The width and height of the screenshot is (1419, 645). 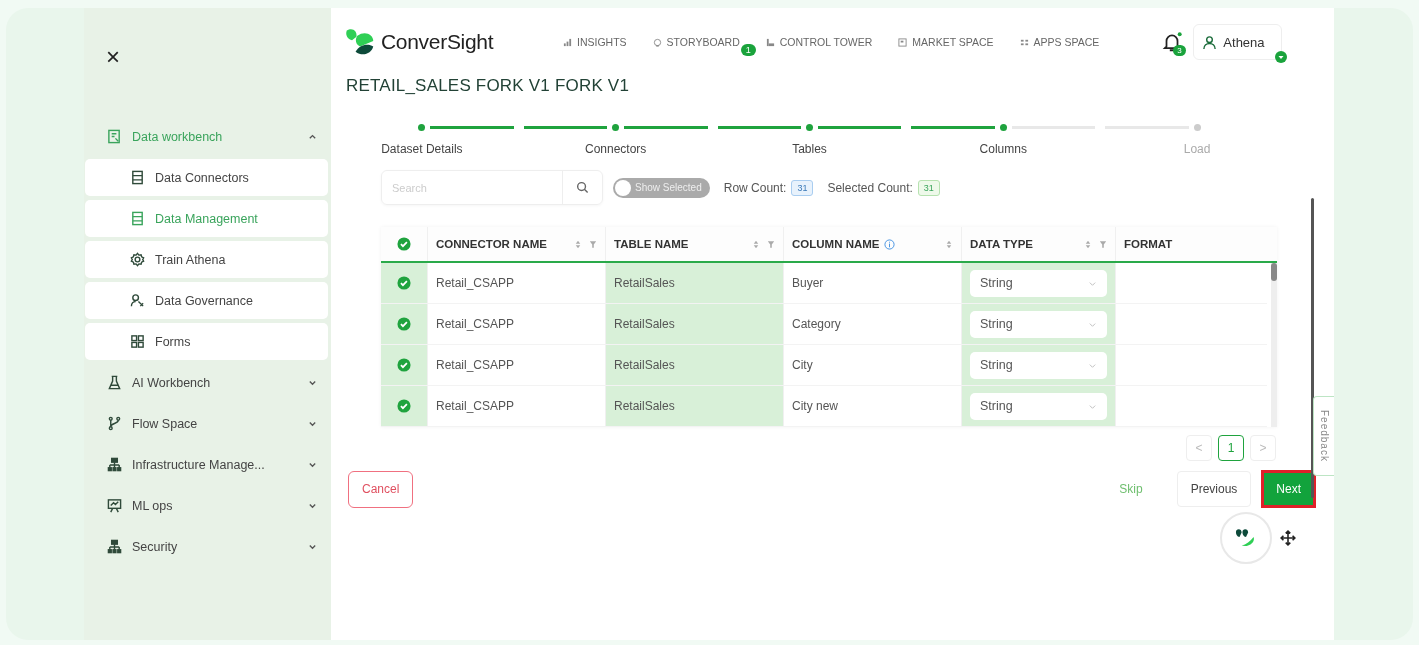 What do you see at coordinates (808, 283) in the screenshot?
I see `table-cell: Buyer` at bounding box center [808, 283].